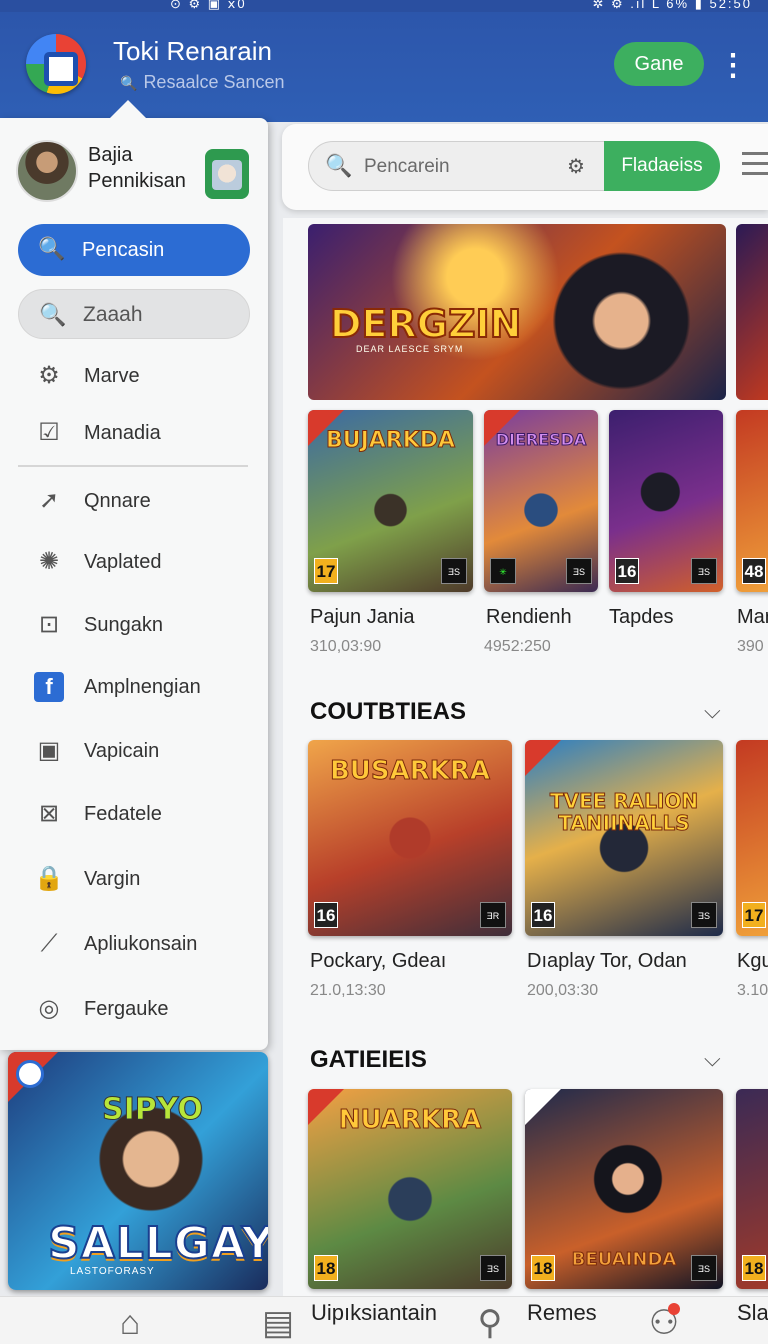  Describe the element at coordinates (641, 617) in the screenshot. I see `game-name: Tapdes` at that location.